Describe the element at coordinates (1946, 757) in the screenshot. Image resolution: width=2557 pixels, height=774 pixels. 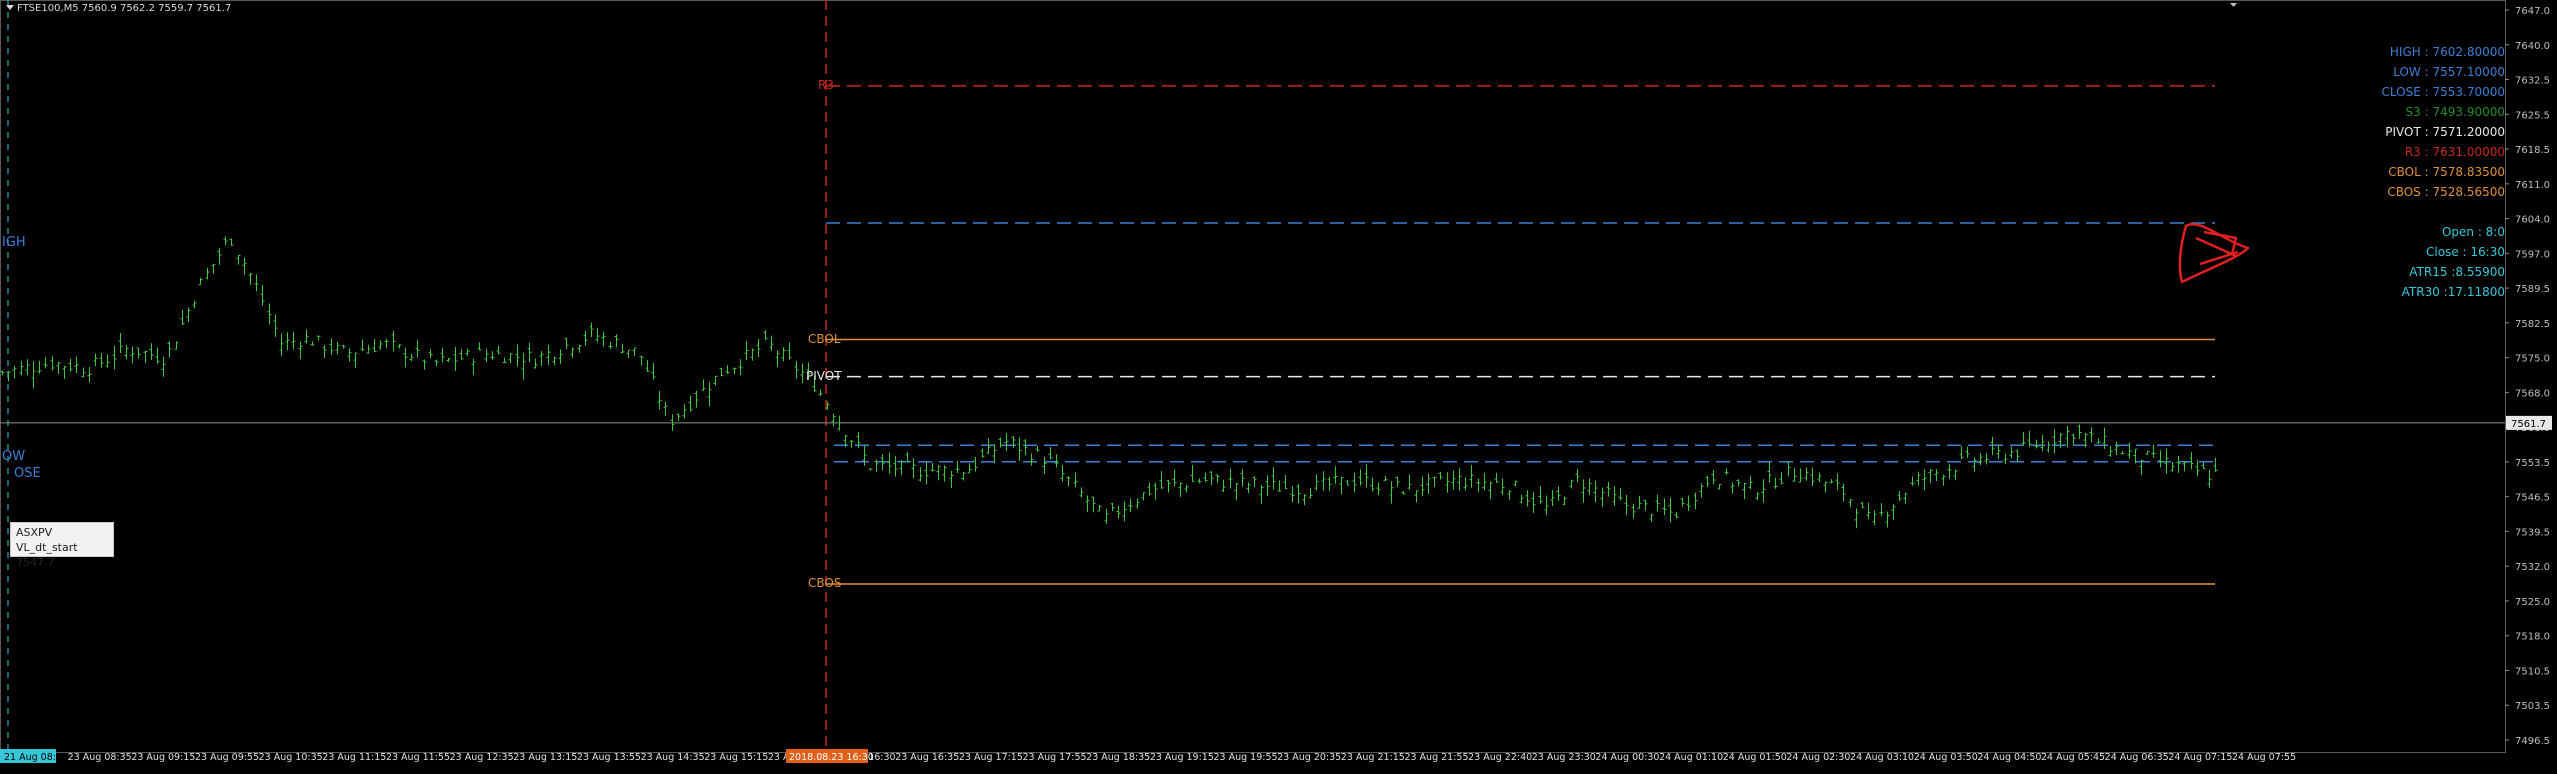
I see `x-tick-label: 24 Aug 03:50` at that location.